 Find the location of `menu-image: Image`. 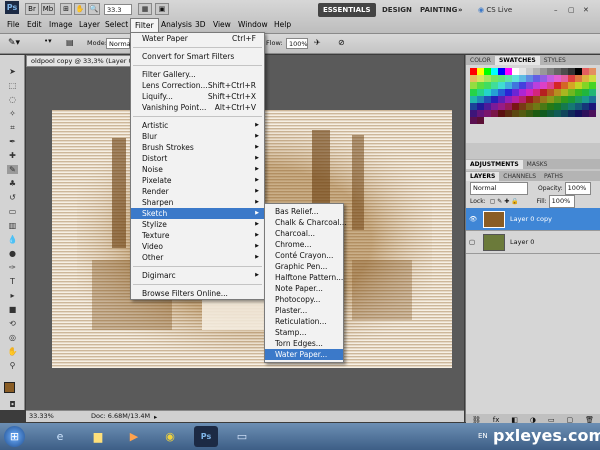

menu-image: Image is located at coordinates (61, 25).